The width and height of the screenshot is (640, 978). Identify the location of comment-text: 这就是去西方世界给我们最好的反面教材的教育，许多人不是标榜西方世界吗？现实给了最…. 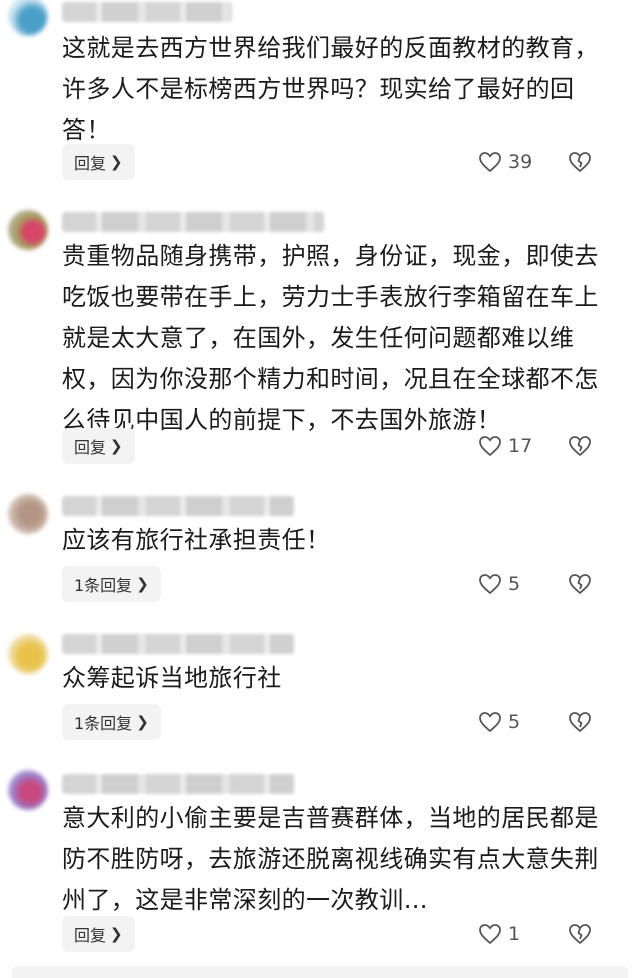
(330, 89).